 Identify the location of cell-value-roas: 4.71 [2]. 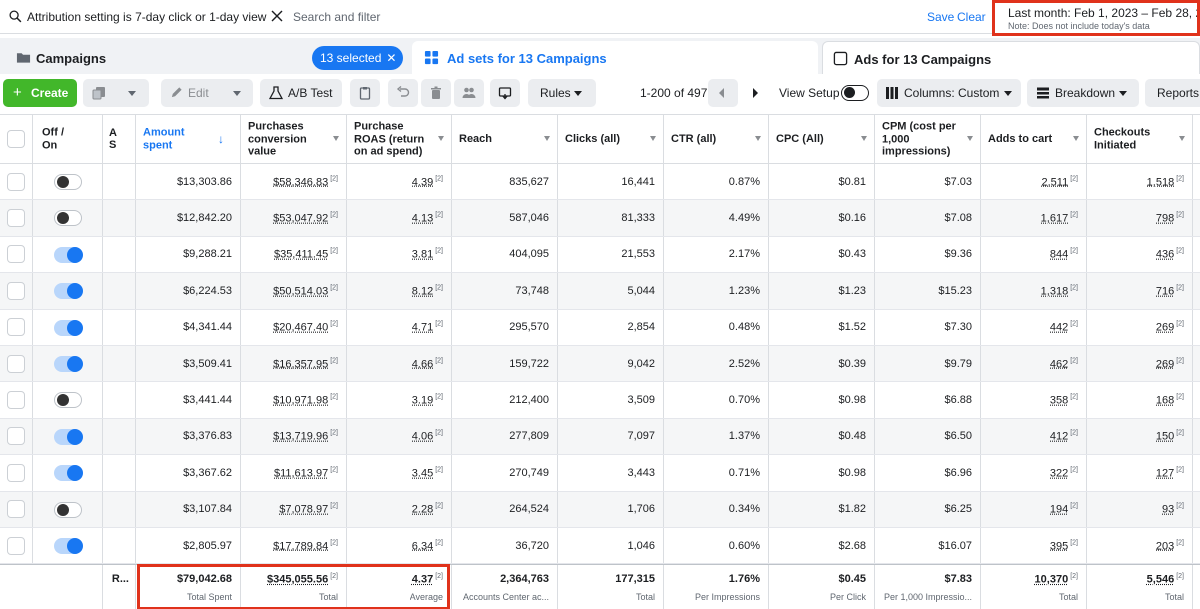
(427, 327).